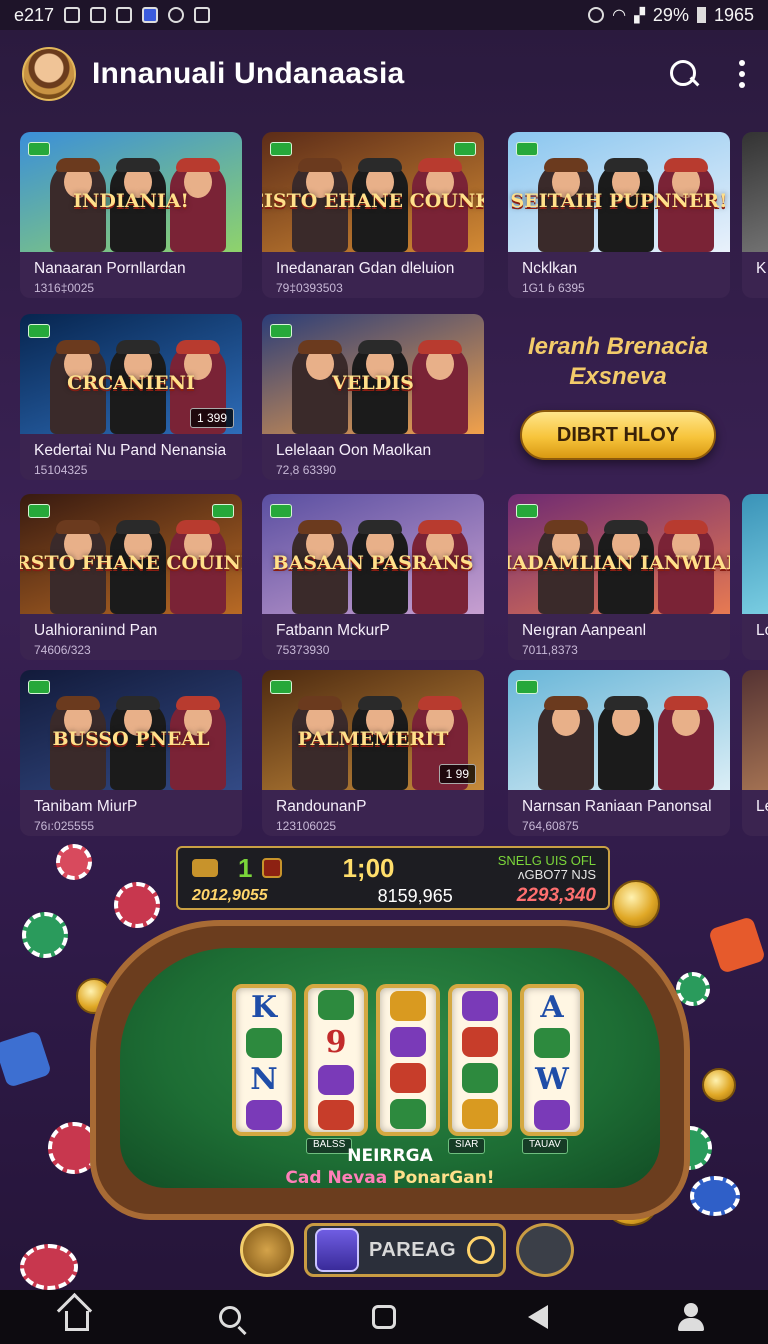 This screenshot has height=1344, width=768. I want to click on game-card: Le, so click(755, 753).